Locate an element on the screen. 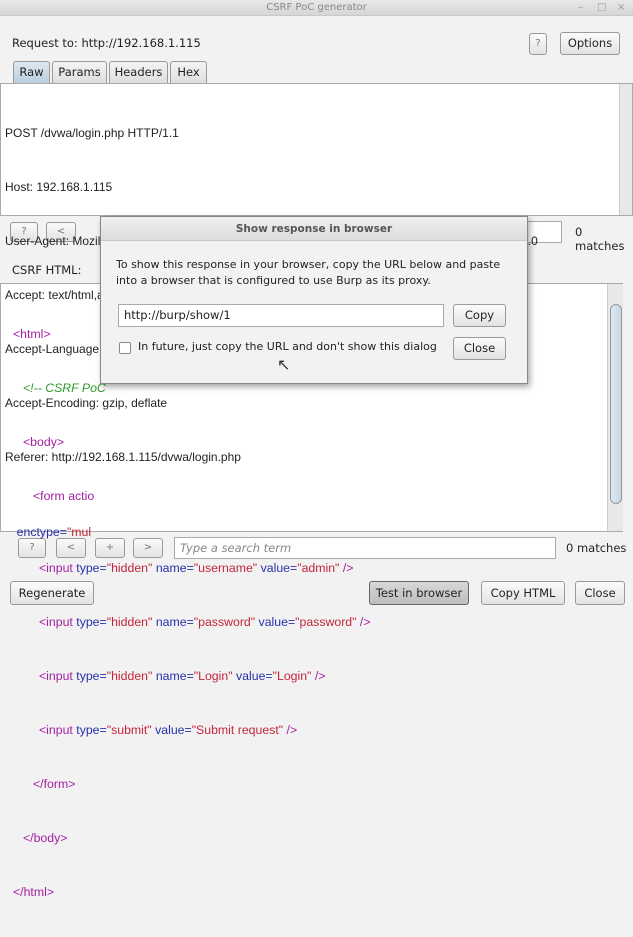 This screenshot has height=937, width=633. search-input-bottom: Type a search term is located at coordinates (365, 548).